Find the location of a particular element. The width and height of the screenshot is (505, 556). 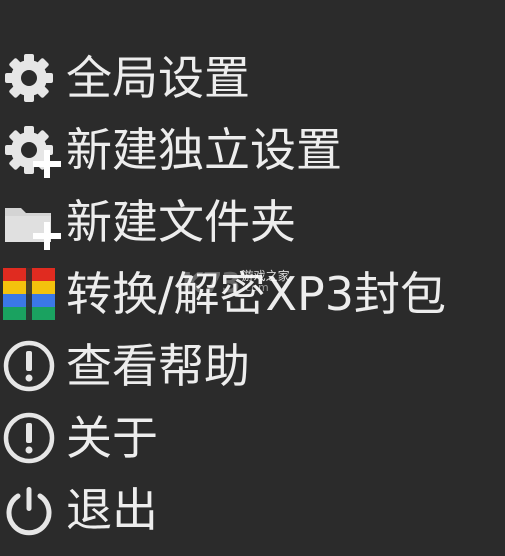

menu-item-exit: 退出 is located at coordinates (252, 510).